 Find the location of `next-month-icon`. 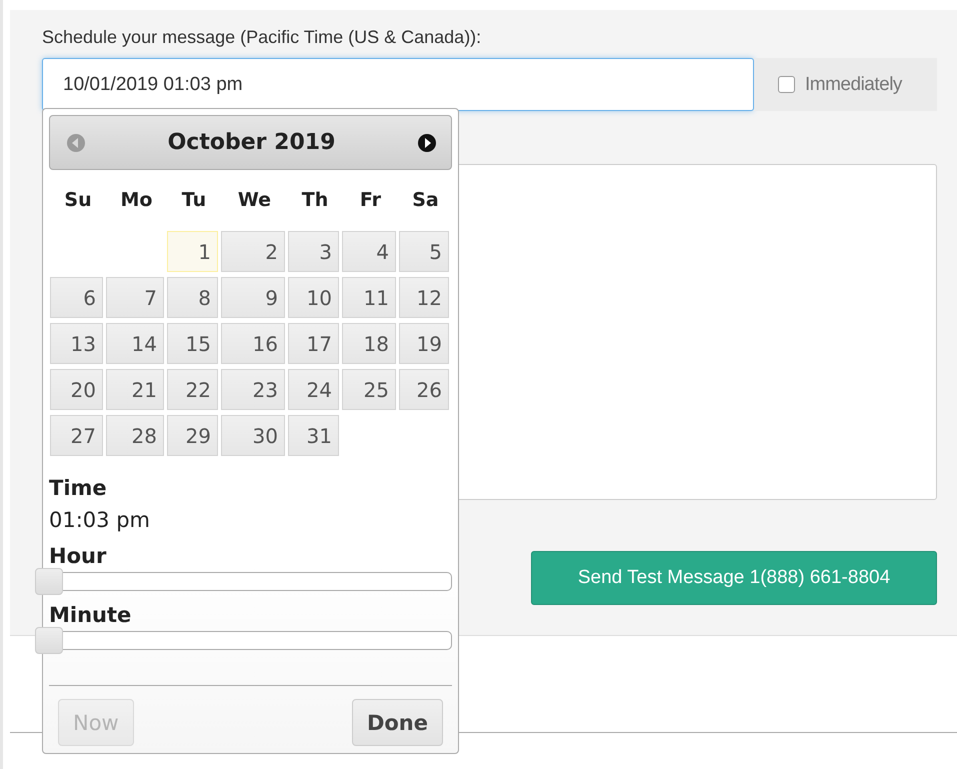

next-month-icon is located at coordinates (426, 142).